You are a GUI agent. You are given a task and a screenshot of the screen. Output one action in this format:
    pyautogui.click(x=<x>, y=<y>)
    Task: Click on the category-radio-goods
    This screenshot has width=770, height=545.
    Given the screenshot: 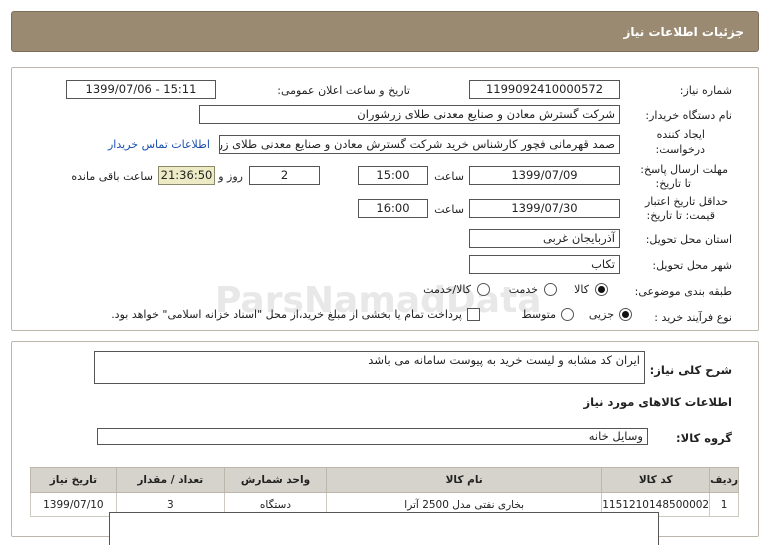 What is the action you would take?
    pyautogui.click(x=601, y=289)
    